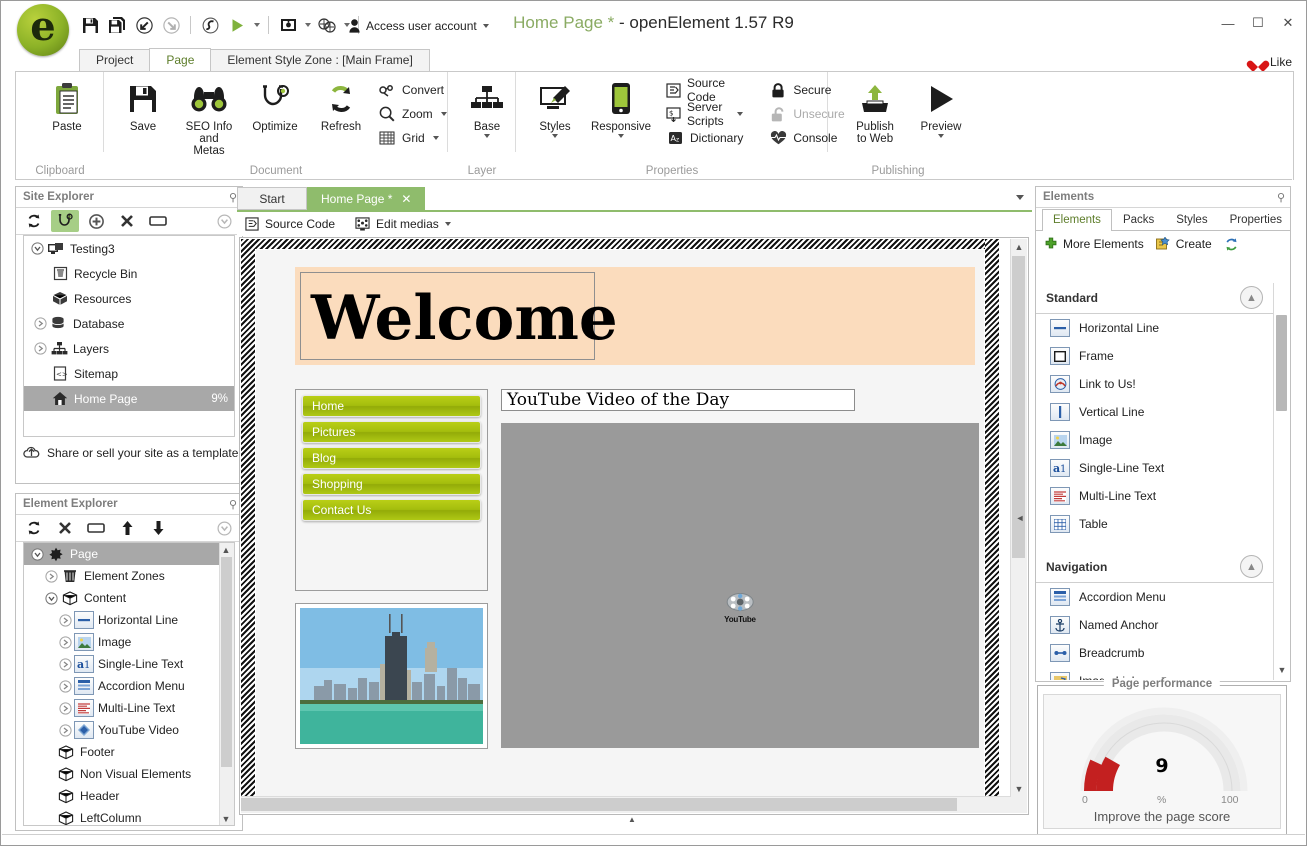 The image size is (1307, 846). What do you see at coordinates (1258, 23) in the screenshot?
I see `maximize-button: ☐` at bounding box center [1258, 23].